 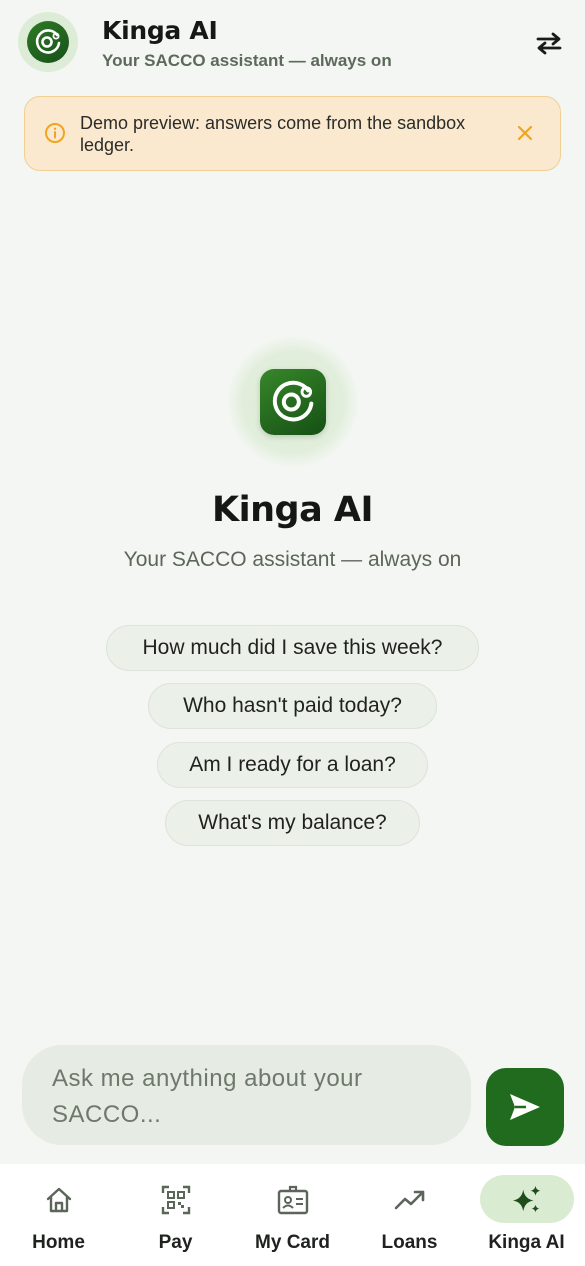 I want to click on header-title: Kinga AI, so click(x=160, y=30).